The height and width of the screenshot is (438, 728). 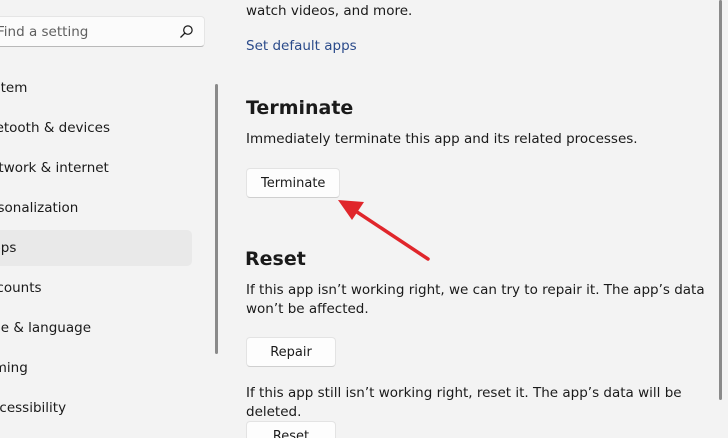 What do you see at coordinates (96, 88) in the screenshot?
I see `sidebar-item-system: System` at bounding box center [96, 88].